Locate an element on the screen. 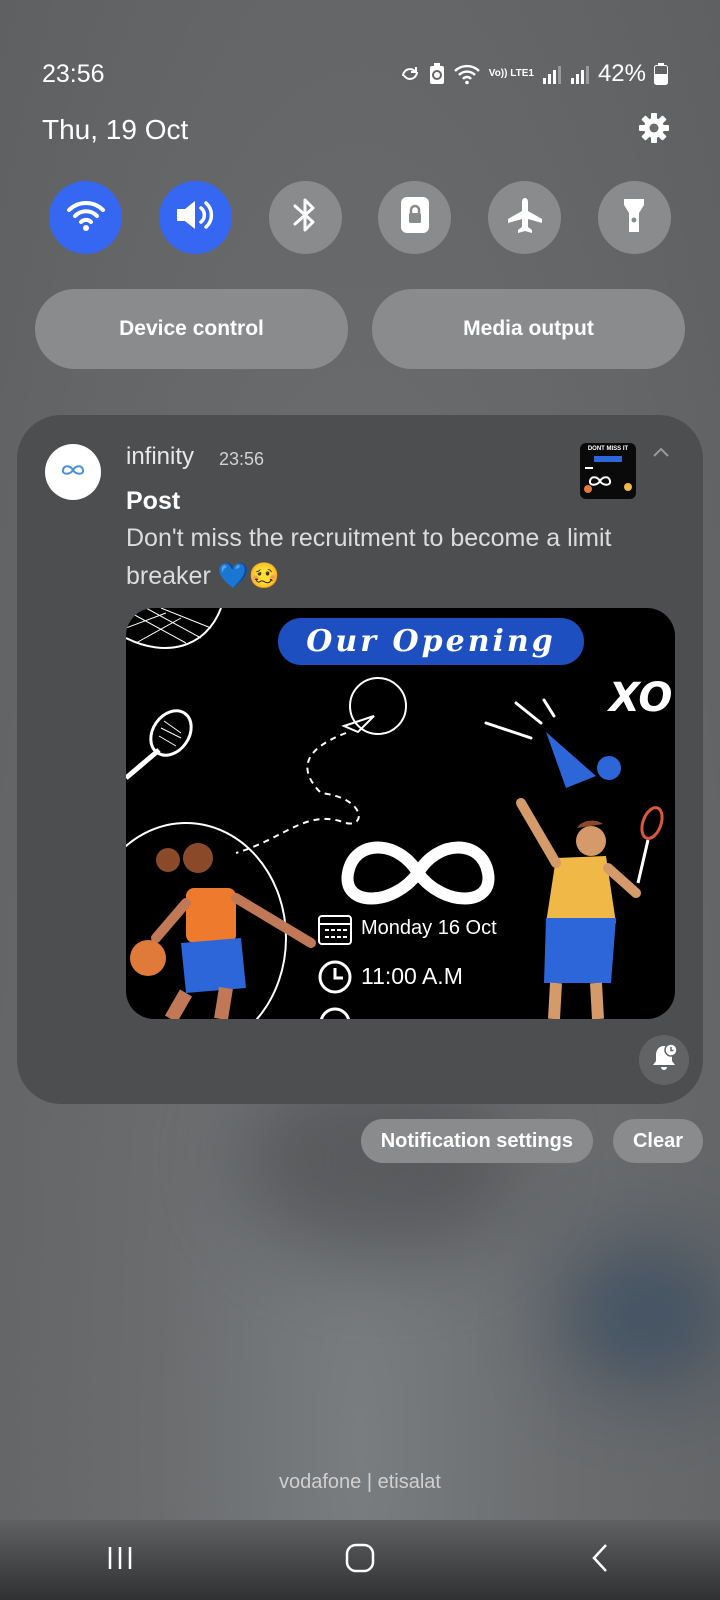 The image size is (720, 1600). notification-actions: Notification settings Clear is located at coordinates (531, 1141).